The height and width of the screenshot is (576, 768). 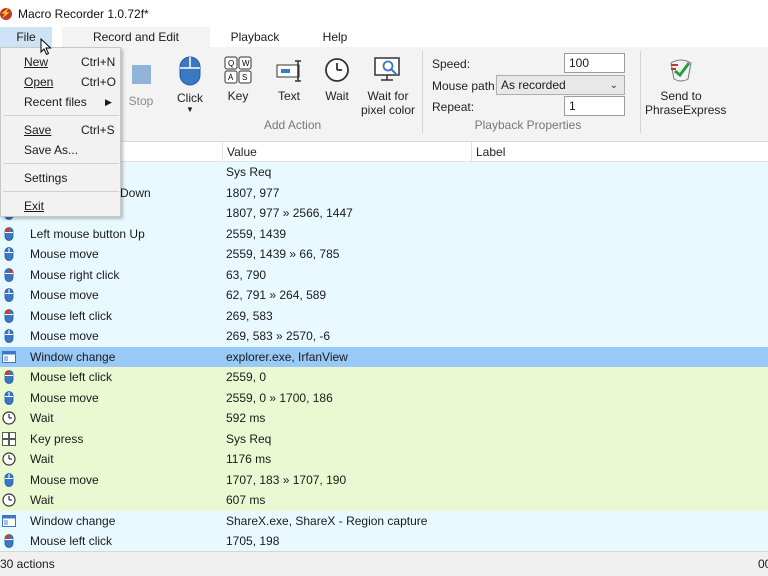 I want to click on table-row: Mouse move 62, 791 » 264, 589, so click(x=384, y=295).